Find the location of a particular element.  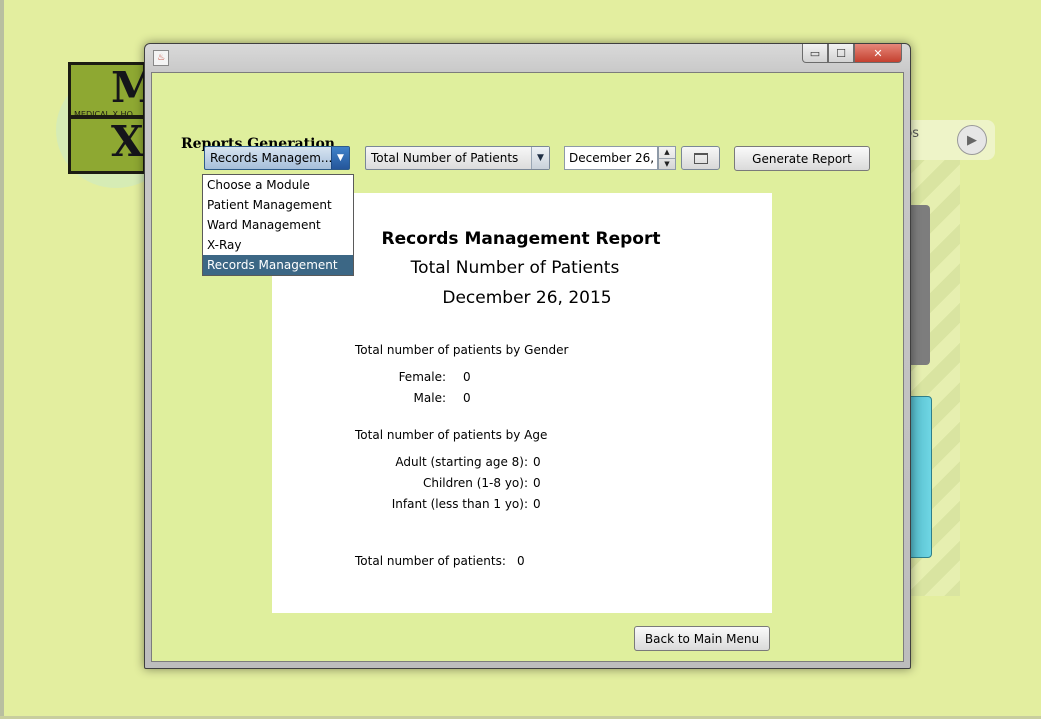

gender-heading: Total number of patients by Gender is located at coordinates (462, 350).